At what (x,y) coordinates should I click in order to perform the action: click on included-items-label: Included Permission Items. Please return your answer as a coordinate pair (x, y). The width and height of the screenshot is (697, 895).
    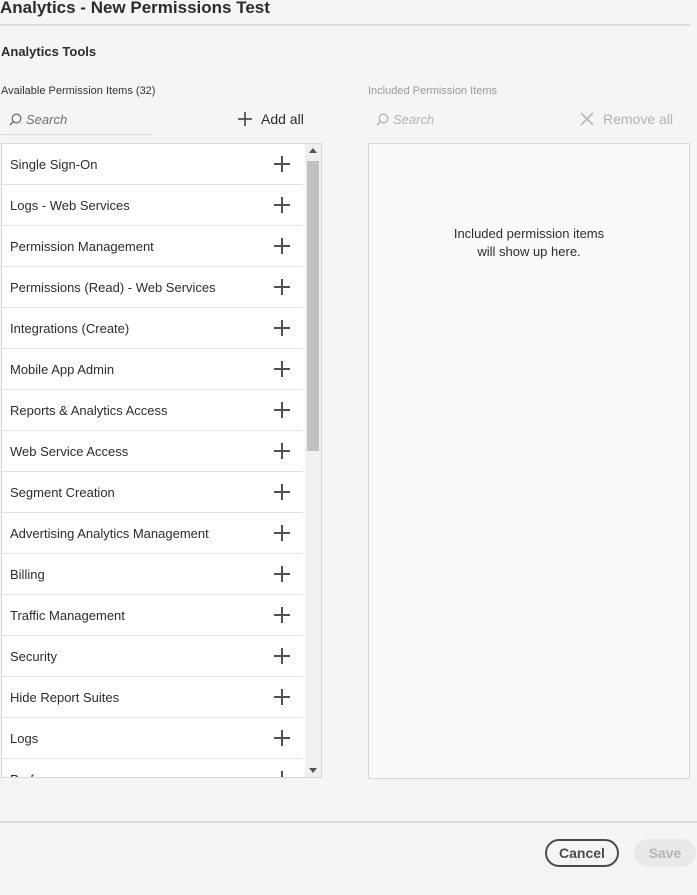
    Looking at the image, I should click on (432, 91).